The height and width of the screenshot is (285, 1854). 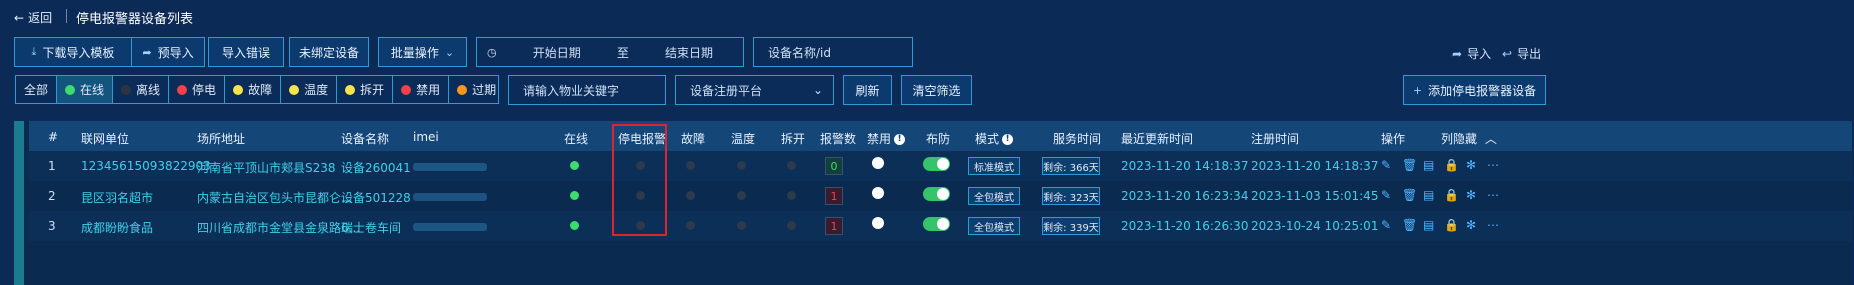 What do you see at coordinates (743, 139) in the screenshot?
I see `col-temperature: 温度` at bounding box center [743, 139].